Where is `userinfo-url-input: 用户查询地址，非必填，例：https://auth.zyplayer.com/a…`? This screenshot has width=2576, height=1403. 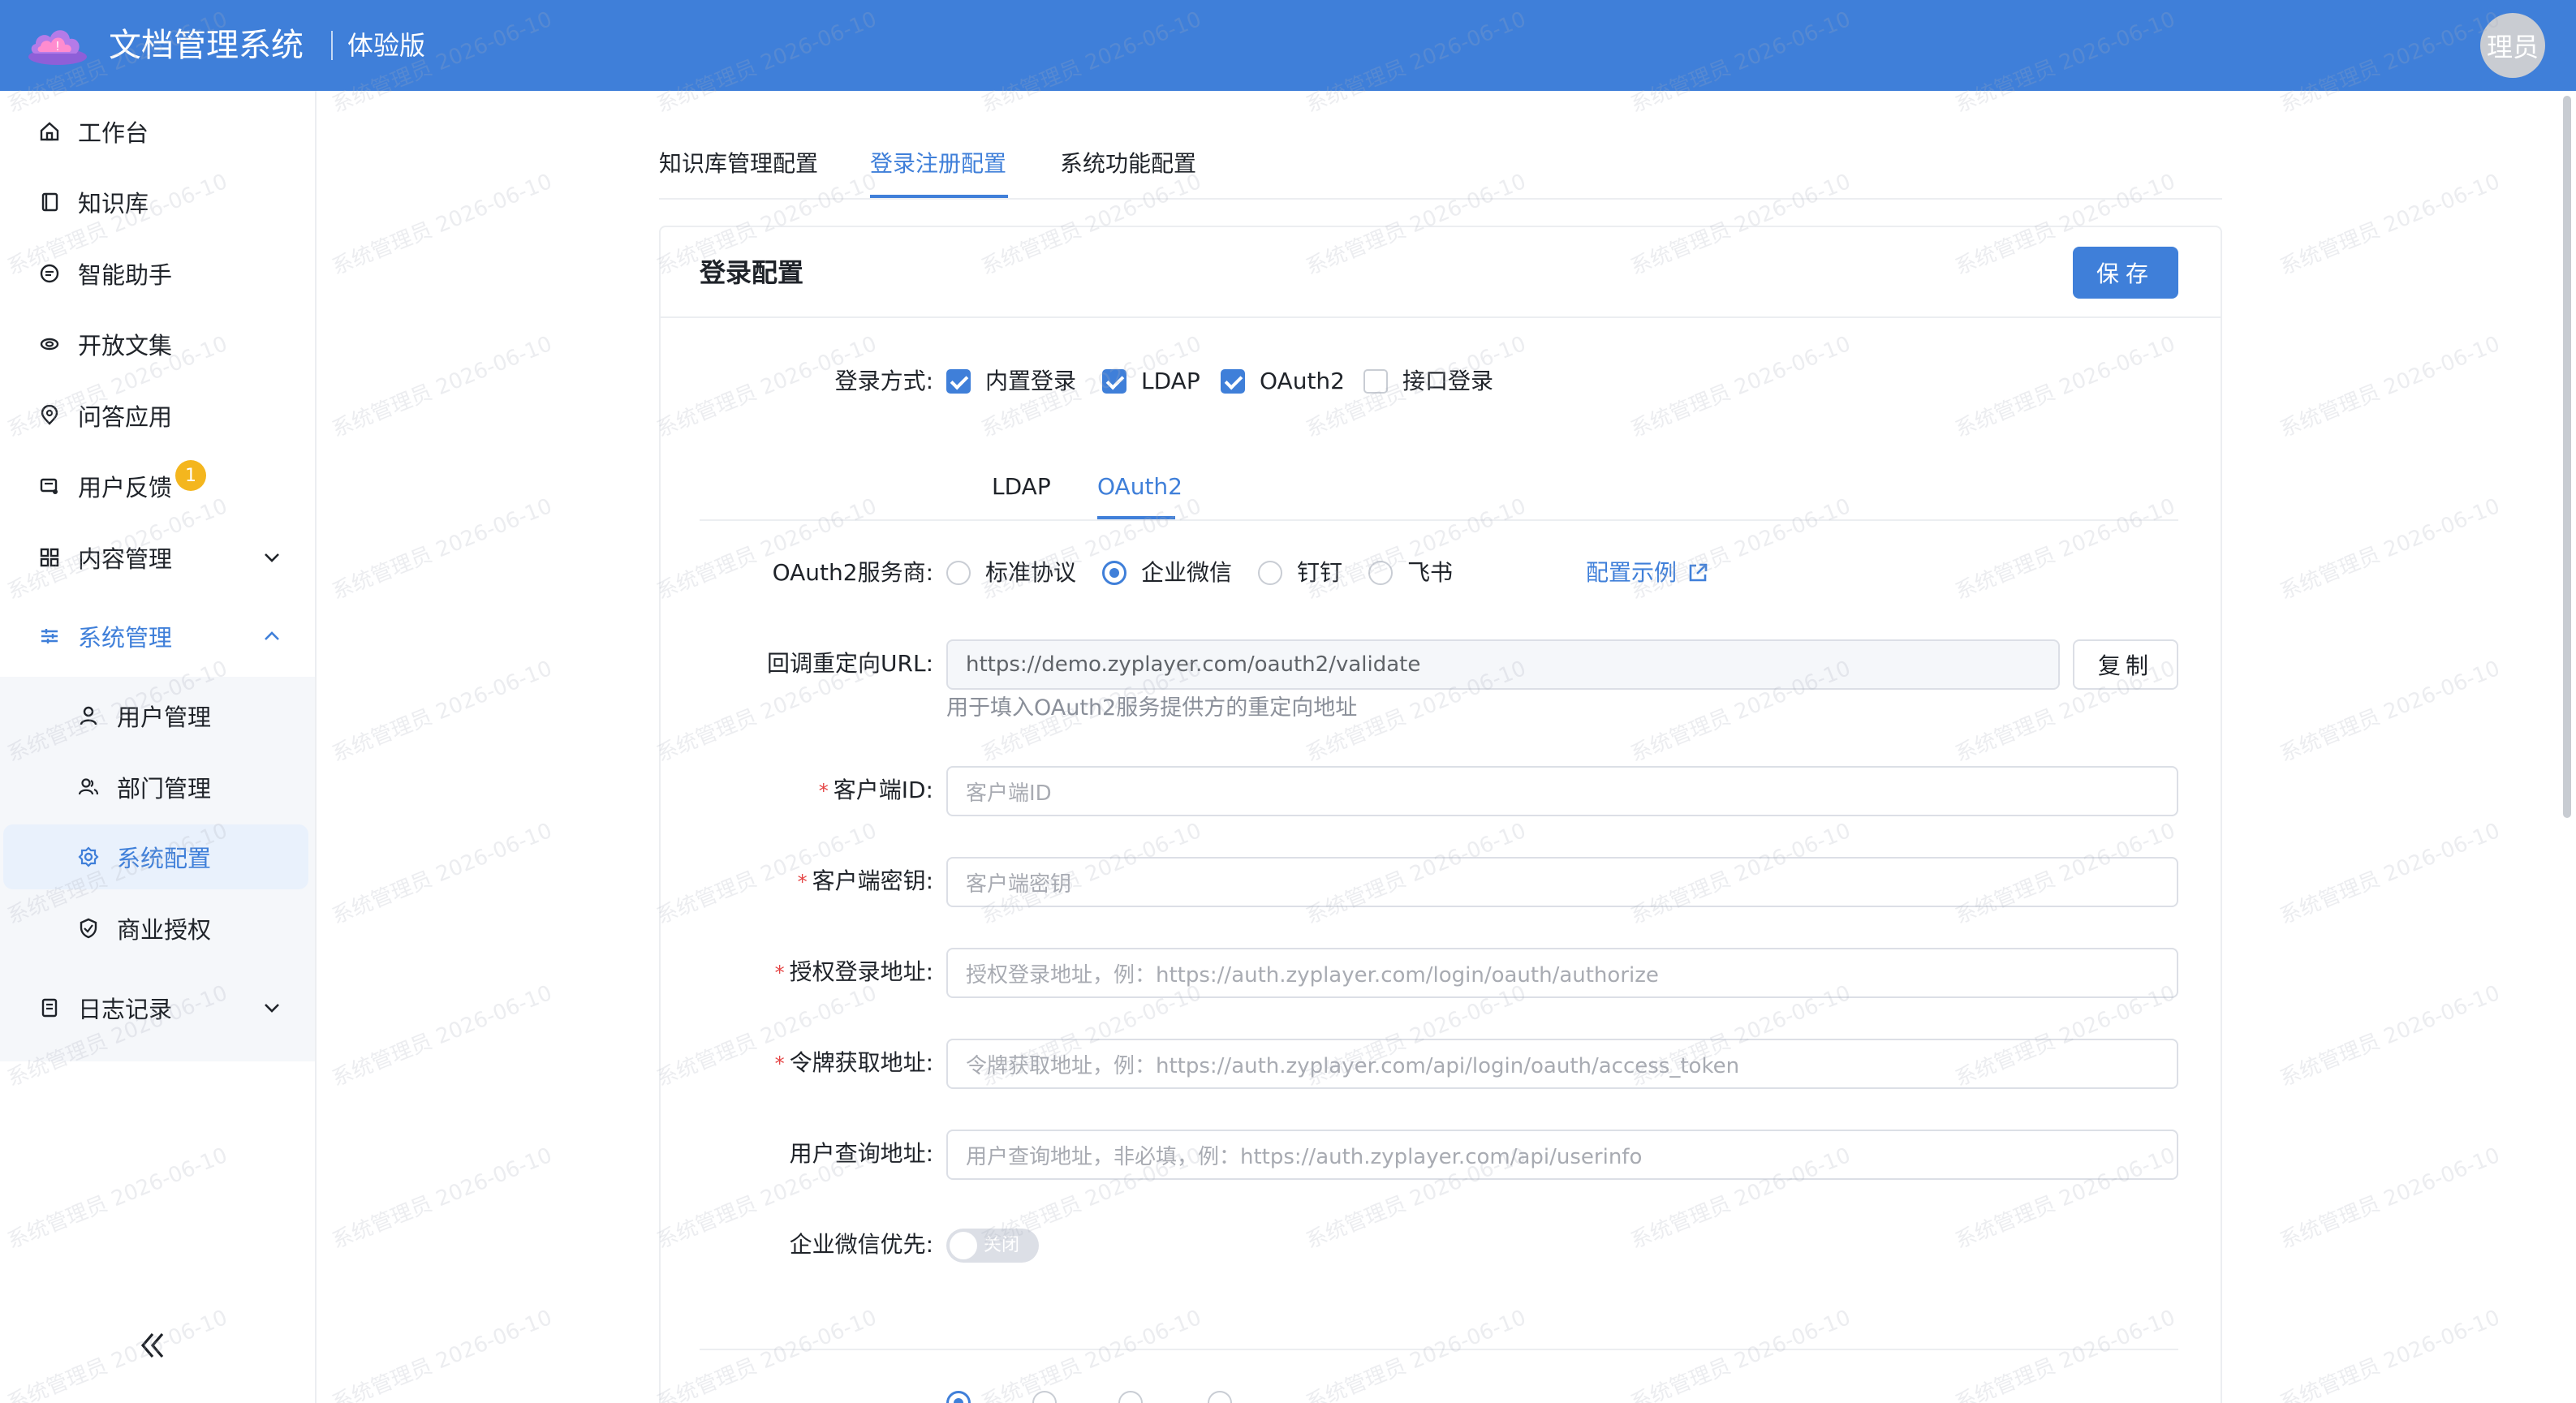 userinfo-url-input: 用户查询地址，非必填，例：https://auth.zyplayer.com/a… is located at coordinates (1562, 1155).